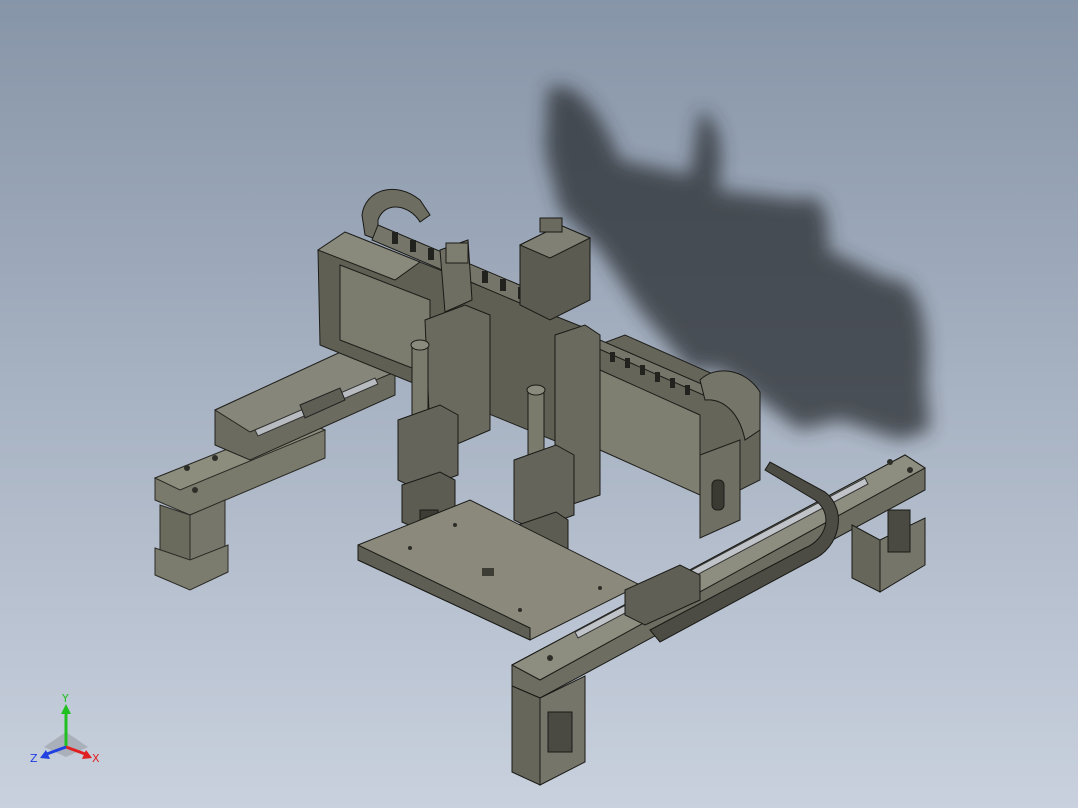 The width and height of the screenshot is (1078, 808). I want to click on y-axis-arrowhead, so click(66, 709).